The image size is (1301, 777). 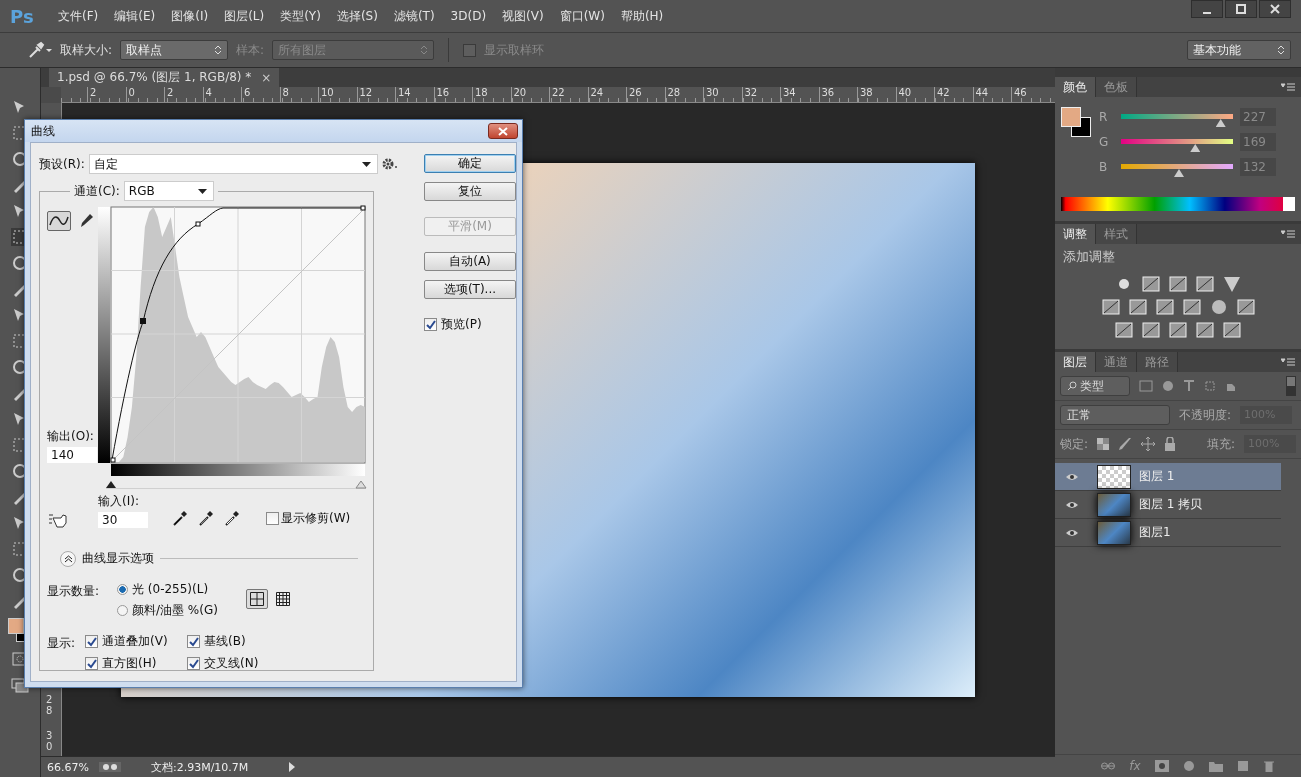 I want to click on preset-select: 自定, so click(x=233, y=164).